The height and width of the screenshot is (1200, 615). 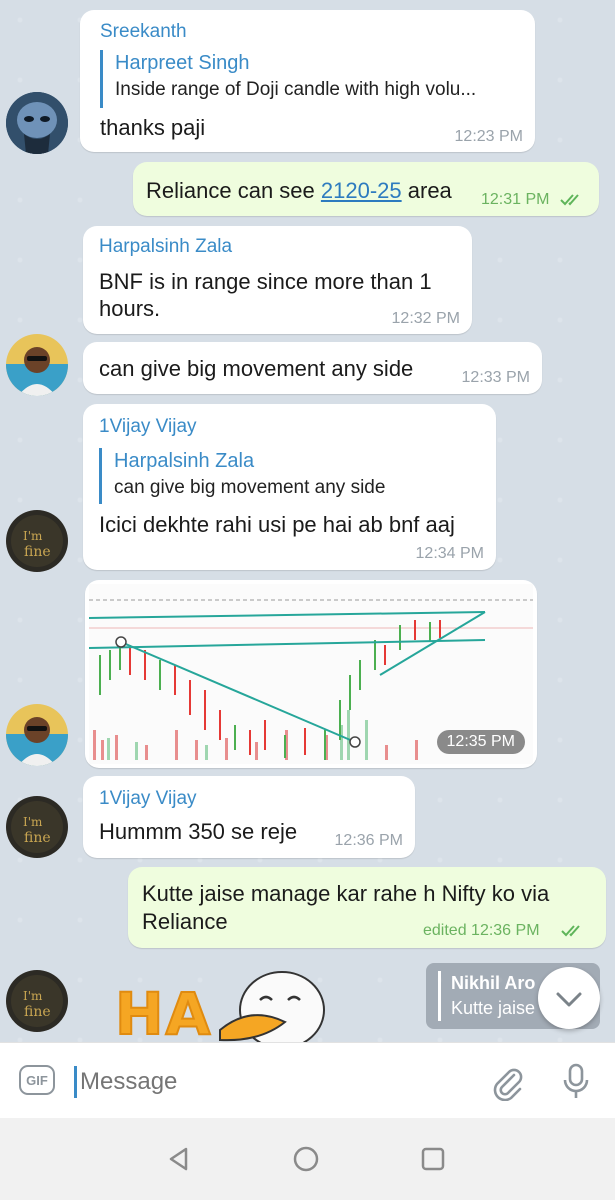 What do you see at coordinates (493, 983) in the screenshot?
I see `reply-name: Nikhil Aro` at bounding box center [493, 983].